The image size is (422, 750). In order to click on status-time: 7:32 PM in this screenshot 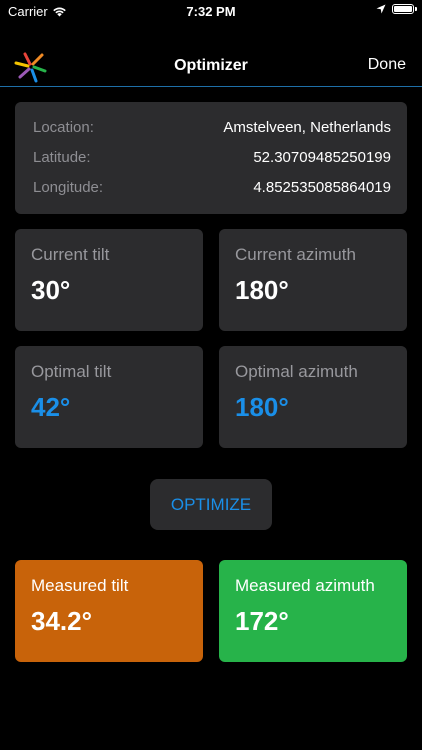, I will do `click(211, 11)`.